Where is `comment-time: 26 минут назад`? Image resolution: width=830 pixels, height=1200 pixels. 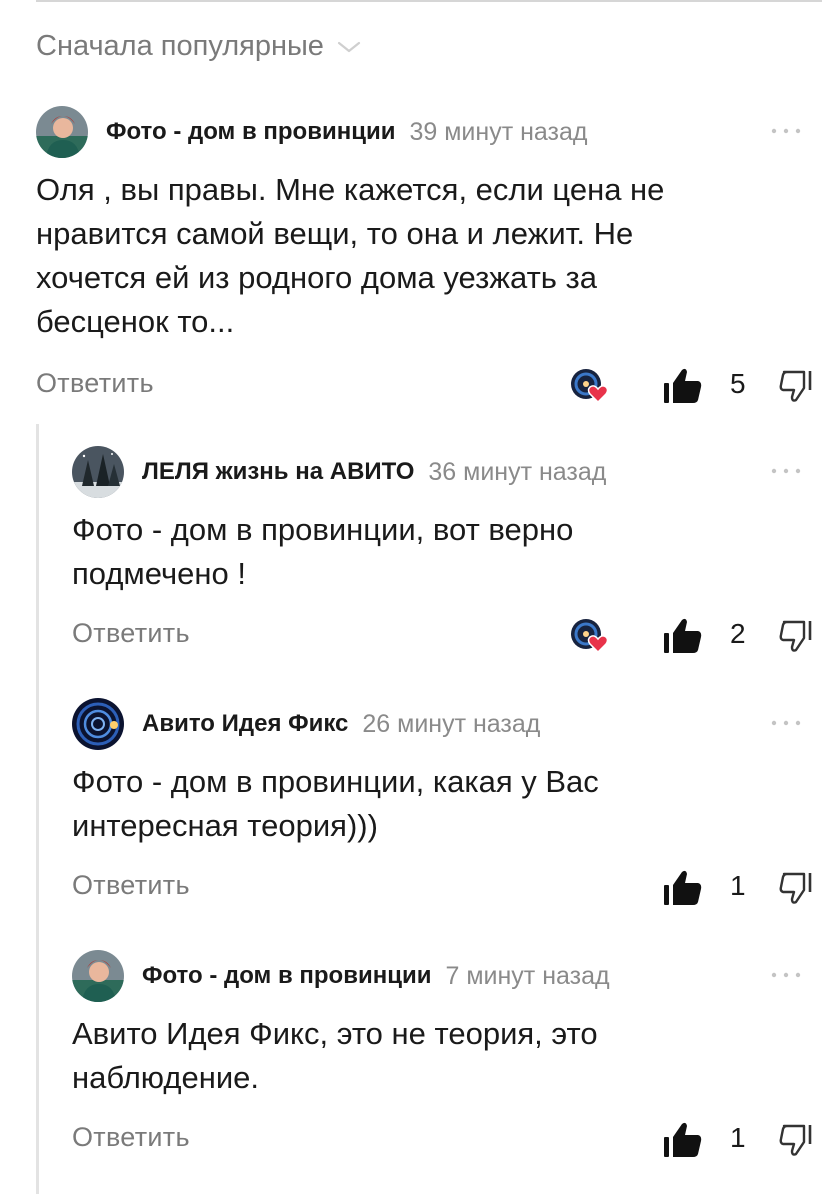 comment-time: 26 минут назад is located at coordinates (451, 723).